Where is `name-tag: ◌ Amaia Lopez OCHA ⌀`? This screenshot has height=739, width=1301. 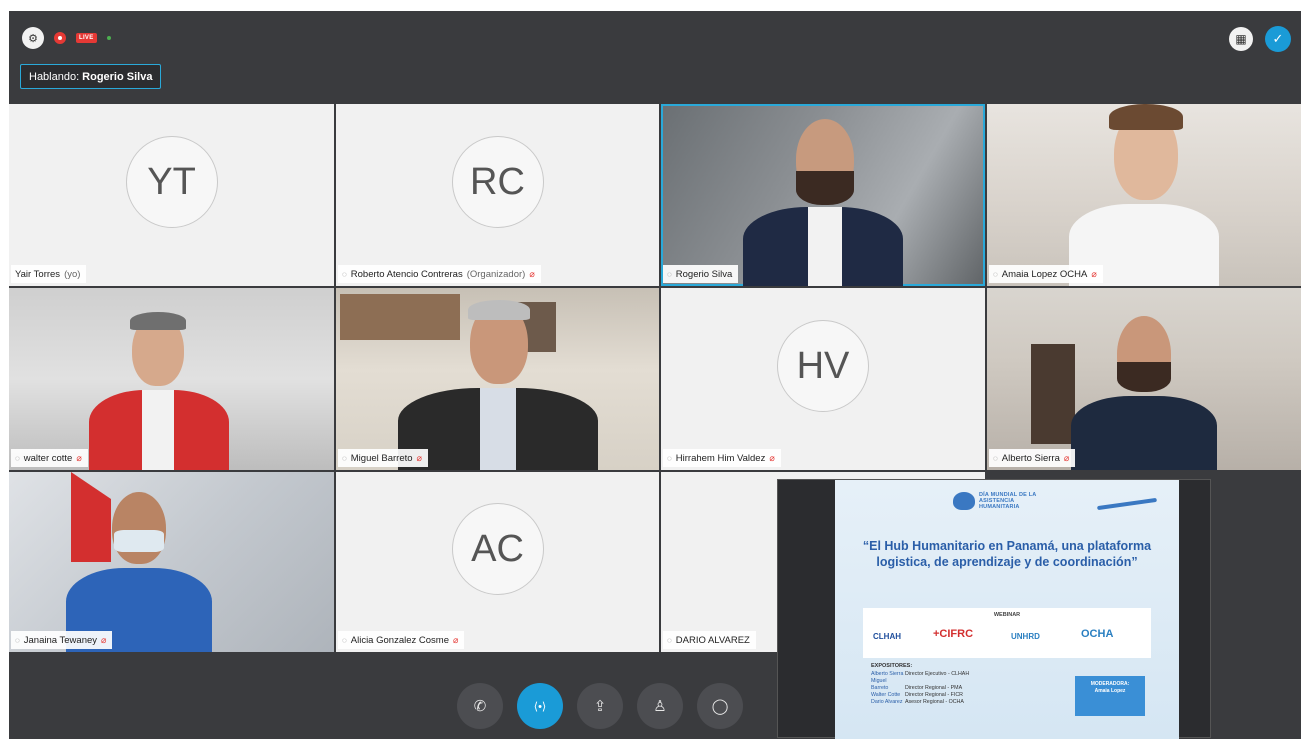
name-tag: ◌ Amaia Lopez OCHA ⌀ is located at coordinates (1046, 274).